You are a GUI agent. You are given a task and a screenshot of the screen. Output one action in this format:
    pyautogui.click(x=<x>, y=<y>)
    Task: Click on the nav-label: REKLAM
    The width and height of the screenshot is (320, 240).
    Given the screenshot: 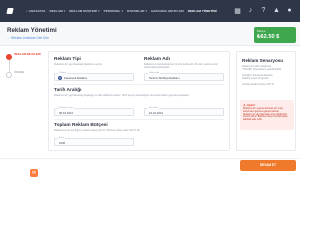 What is the action you would take?
    pyautogui.click(x=56, y=11)
    